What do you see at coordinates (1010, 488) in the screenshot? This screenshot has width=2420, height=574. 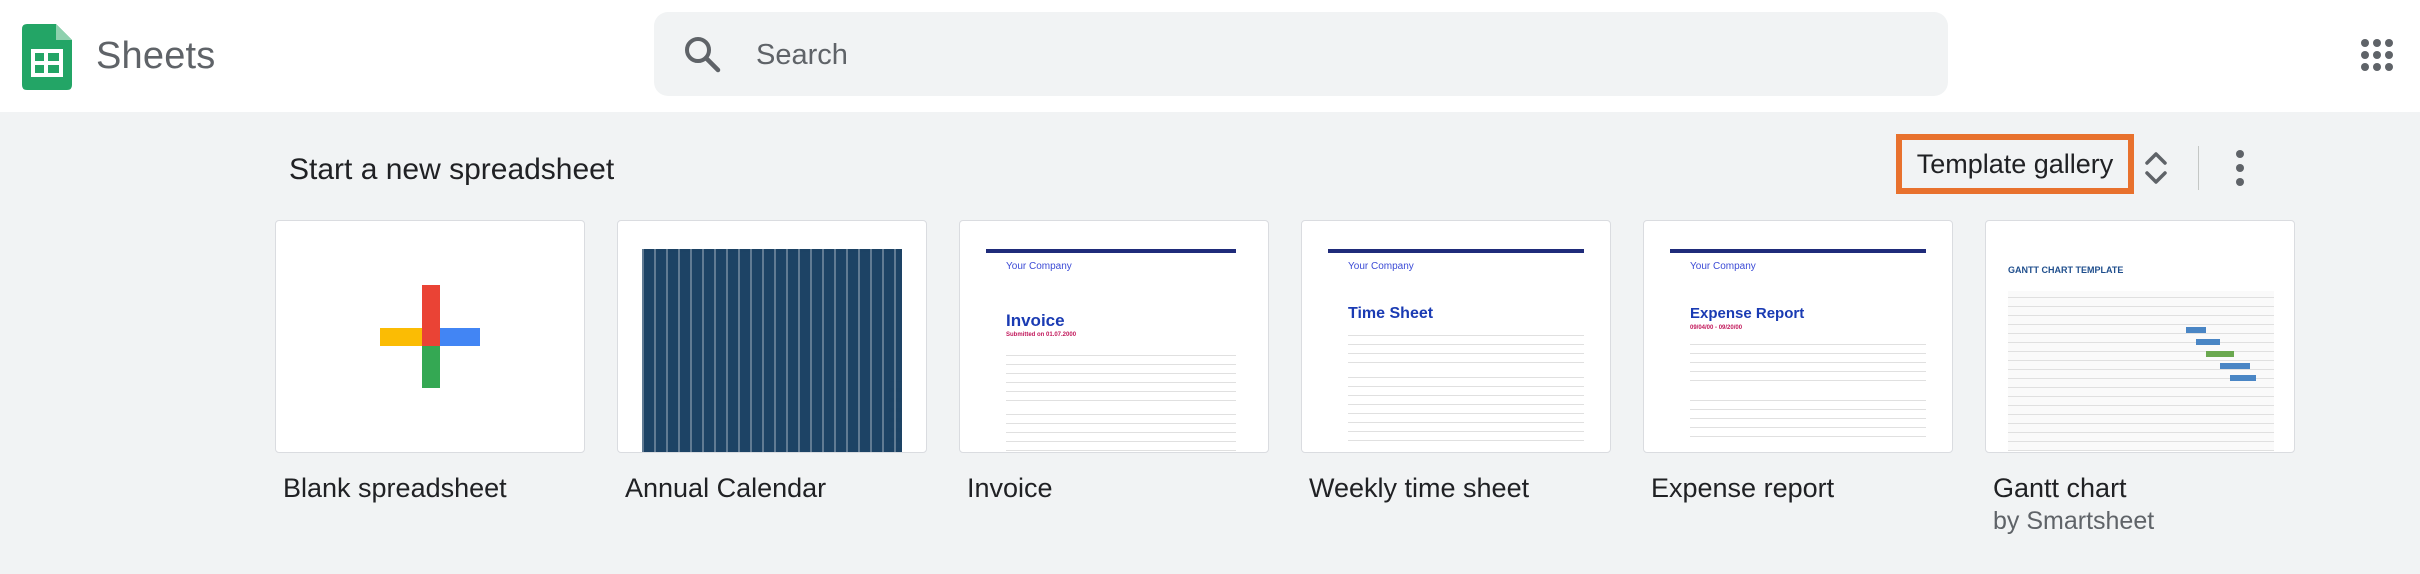 I see `template-label-invoice: Invoice` at bounding box center [1010, 488].